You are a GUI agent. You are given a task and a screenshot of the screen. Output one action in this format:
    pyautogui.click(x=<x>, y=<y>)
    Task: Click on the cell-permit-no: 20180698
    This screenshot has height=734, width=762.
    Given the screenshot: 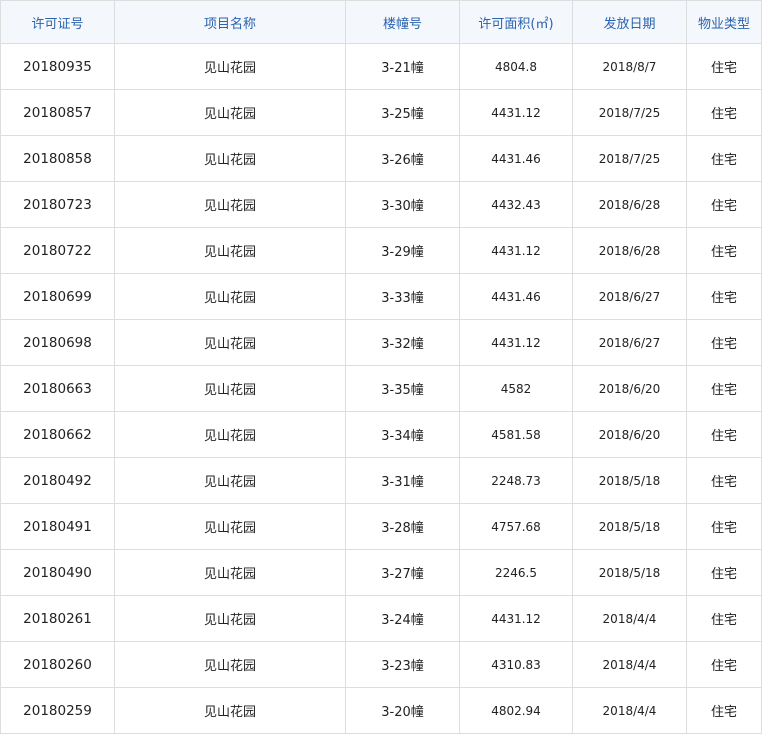 What is the action you would take?
    pyautogui.click(x=57, y=342)
    